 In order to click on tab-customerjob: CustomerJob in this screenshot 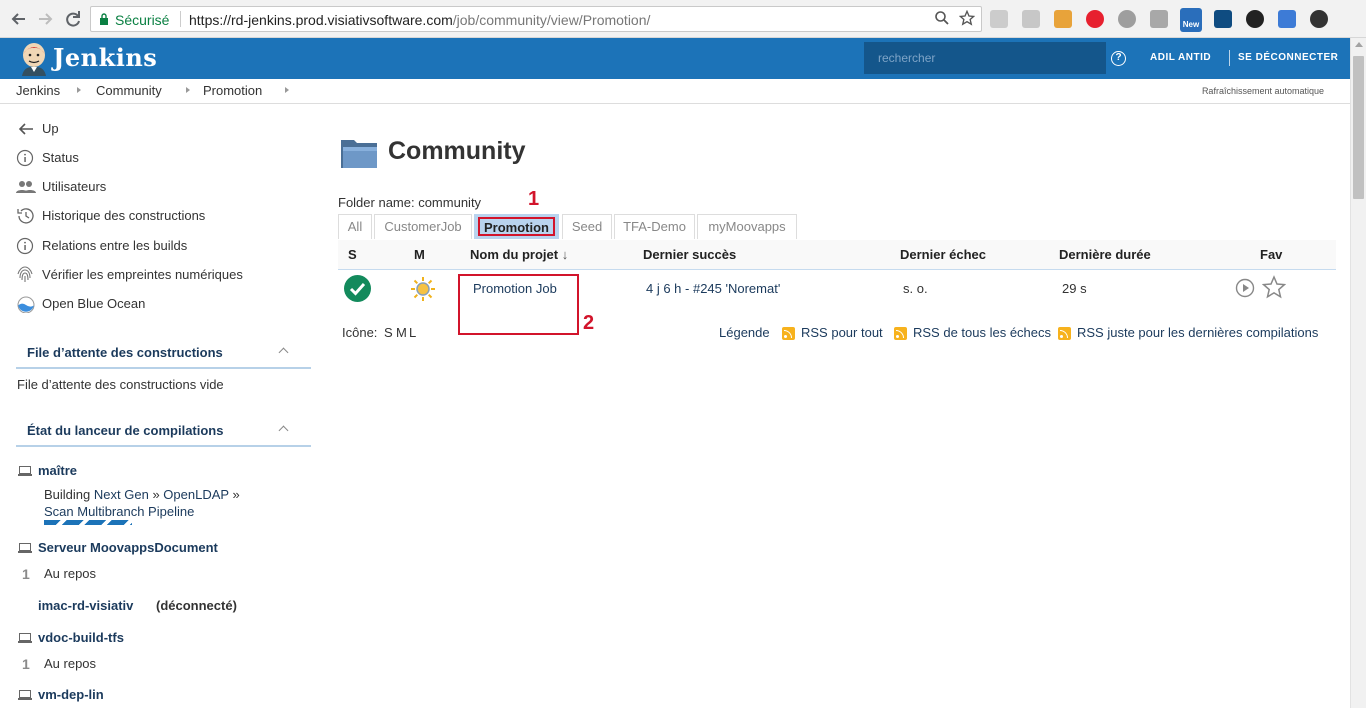, I will do `click(423, 226)`.